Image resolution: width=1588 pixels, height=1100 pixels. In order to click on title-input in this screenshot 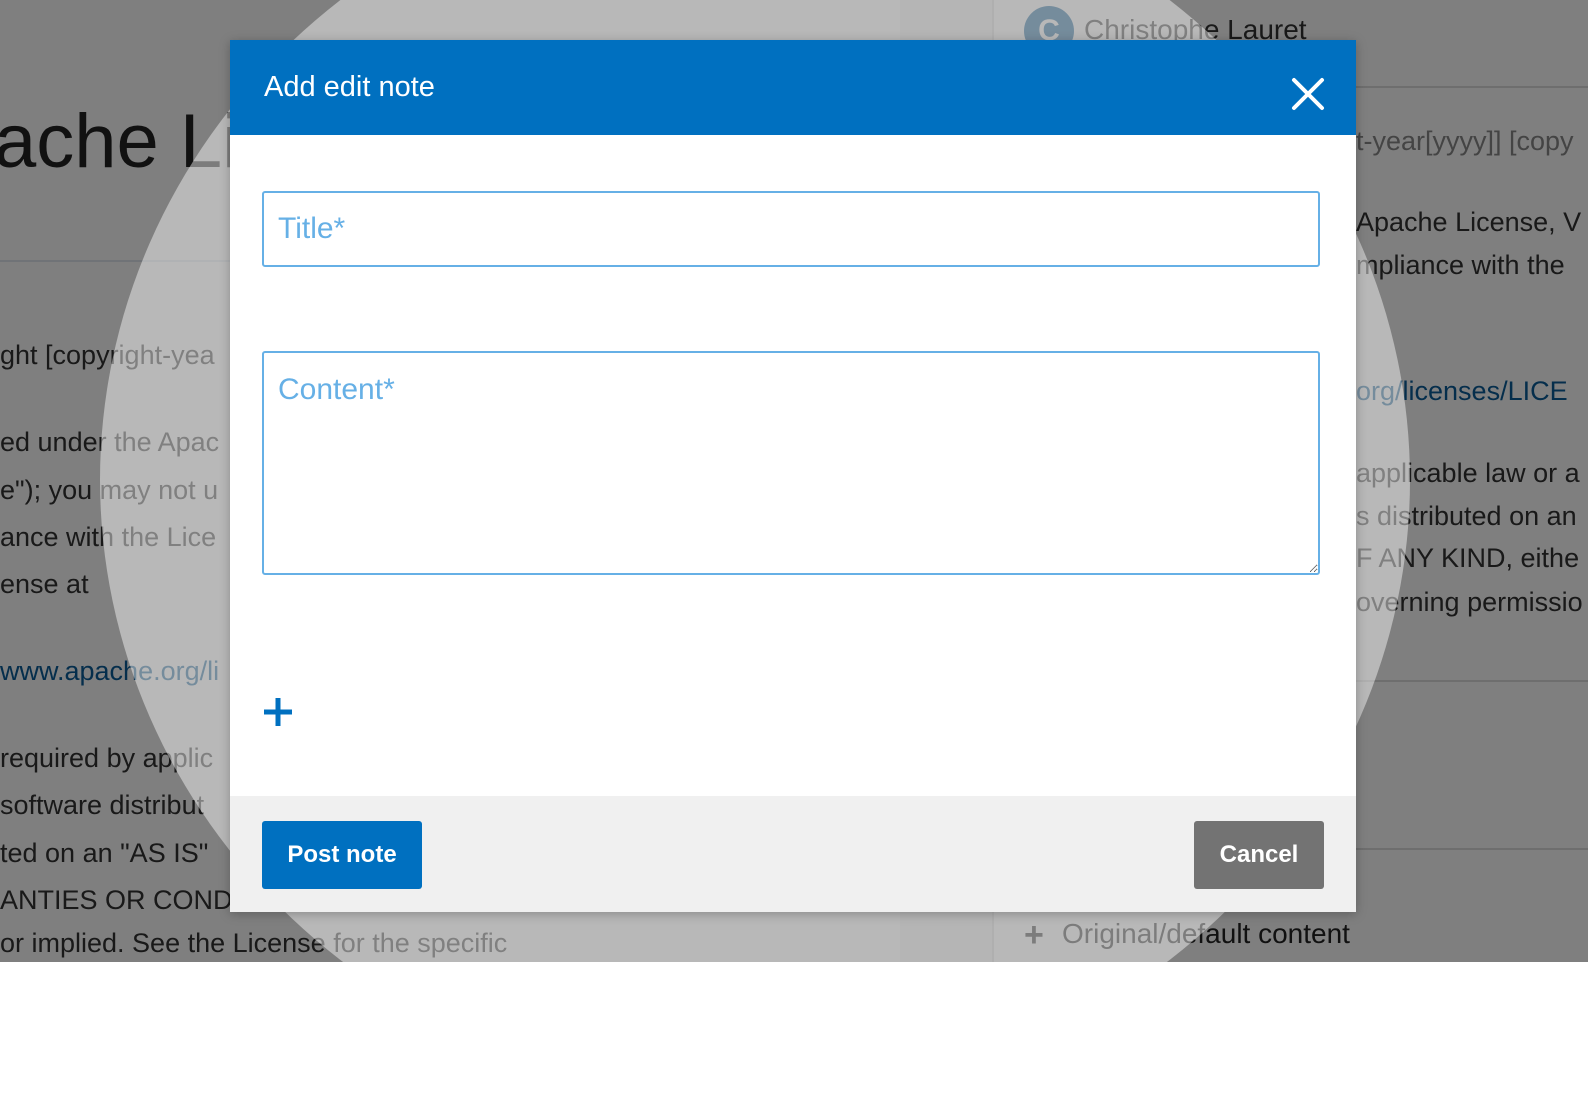, I will do `click(791, 229)`.